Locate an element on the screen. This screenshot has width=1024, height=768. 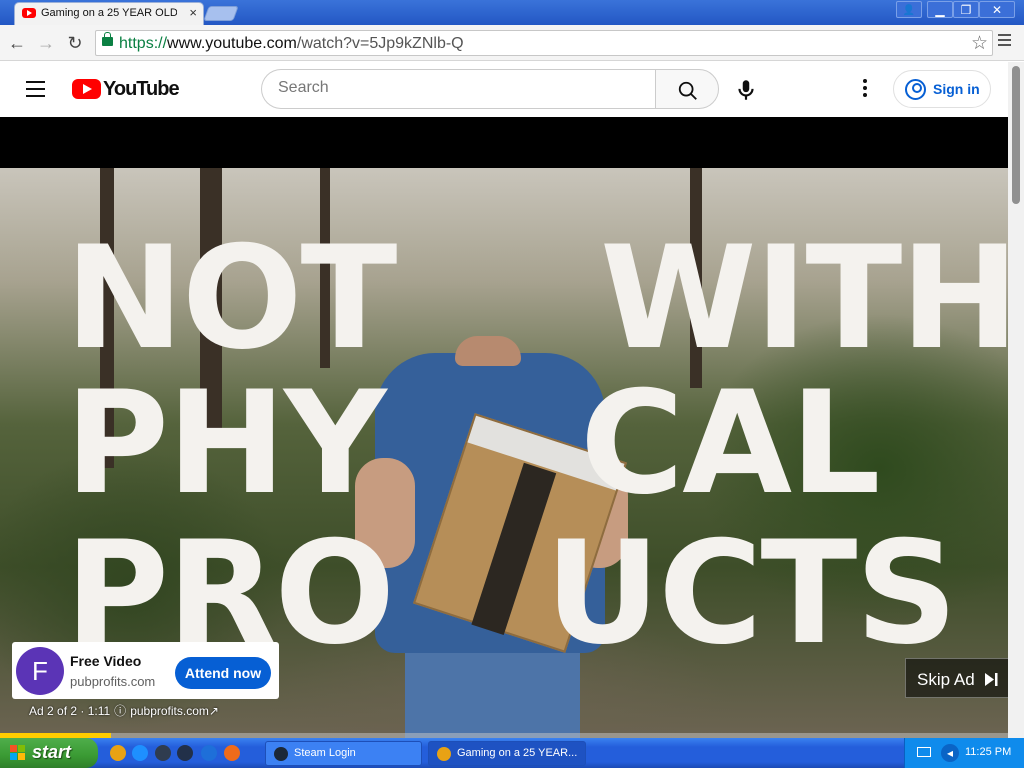
overlay-text: CAL is located at coordinates (730, 443).